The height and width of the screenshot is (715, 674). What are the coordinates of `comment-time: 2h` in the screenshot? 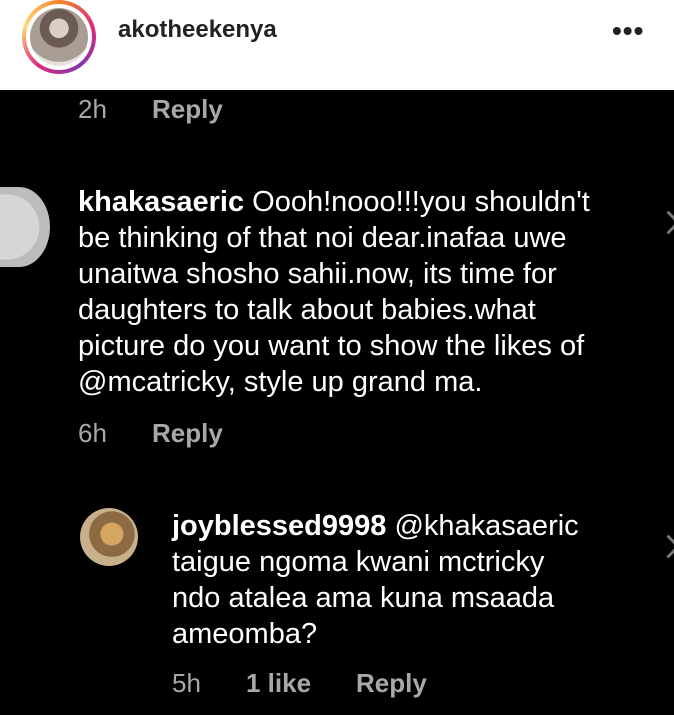 It's located at (92, 109).